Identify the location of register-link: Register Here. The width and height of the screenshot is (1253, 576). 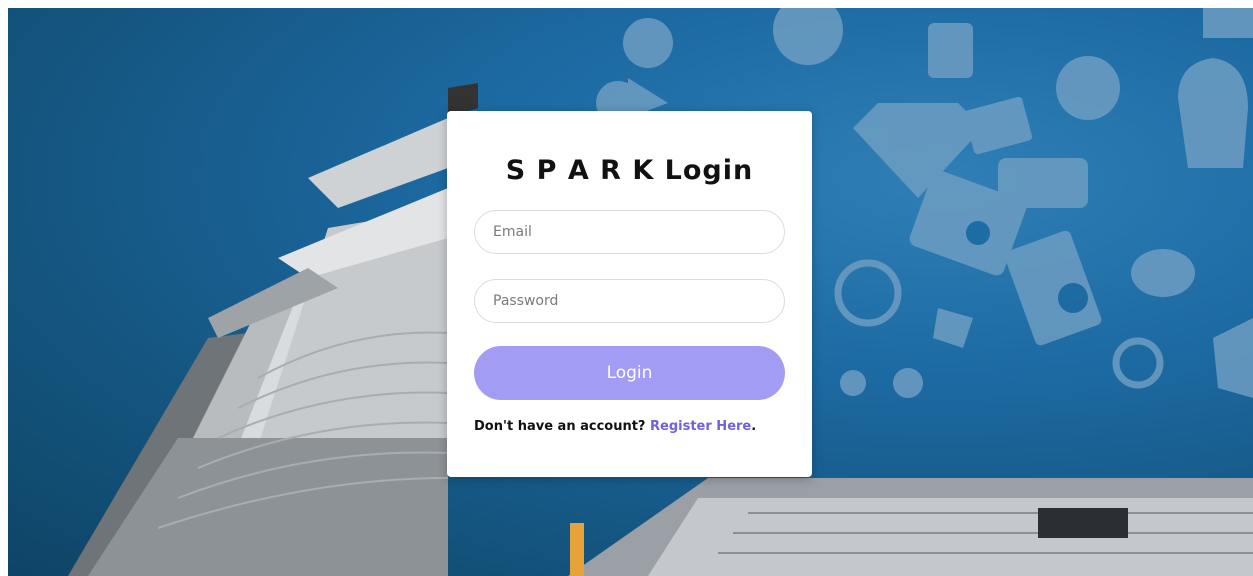
(700, 426).